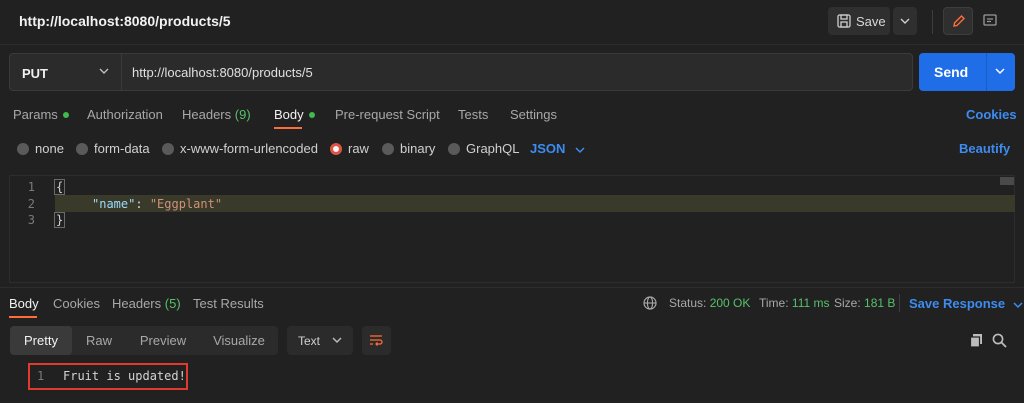 The height and width of the screenshot is (403, 1024). I want to click on response-headers-count: (5), so click(172, 303).